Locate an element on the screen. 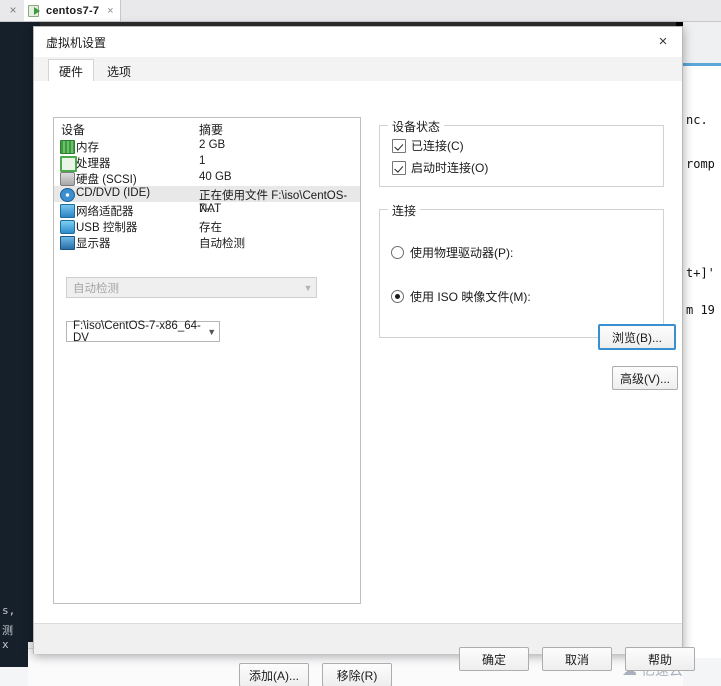 Image resolution: width=721 pixels, height=686 pixels. table-row: 内存 2 GB is located at coordinates (207, 146).